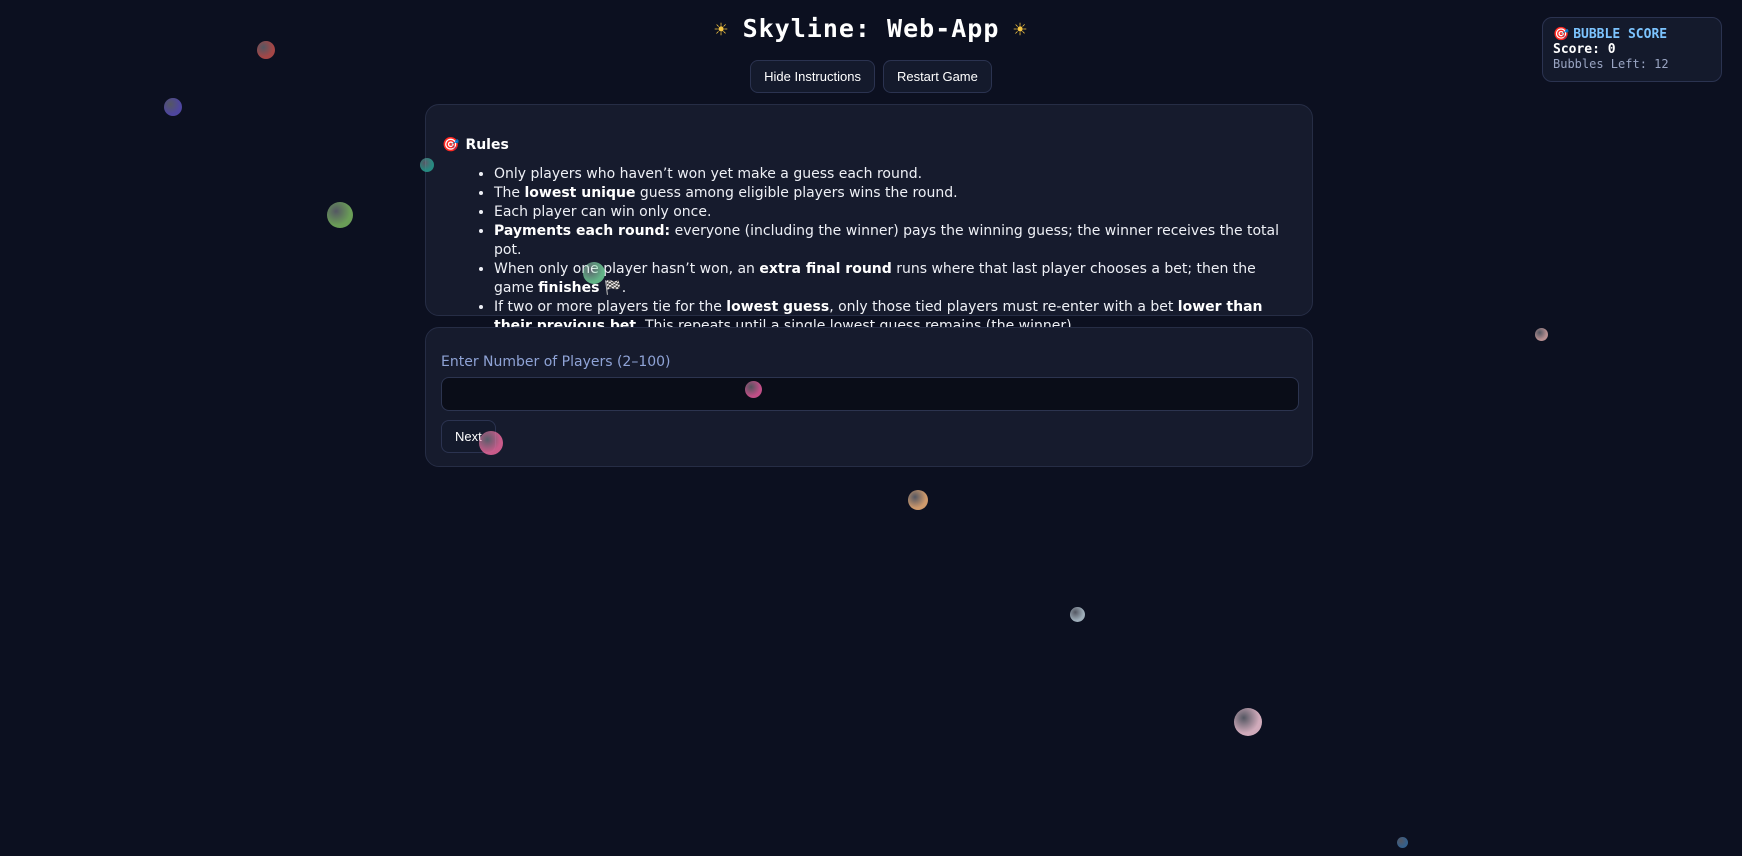 This screenshot has height=856, width=1742. I want to click on rules-heading-text: Rules, so click(487, 145).